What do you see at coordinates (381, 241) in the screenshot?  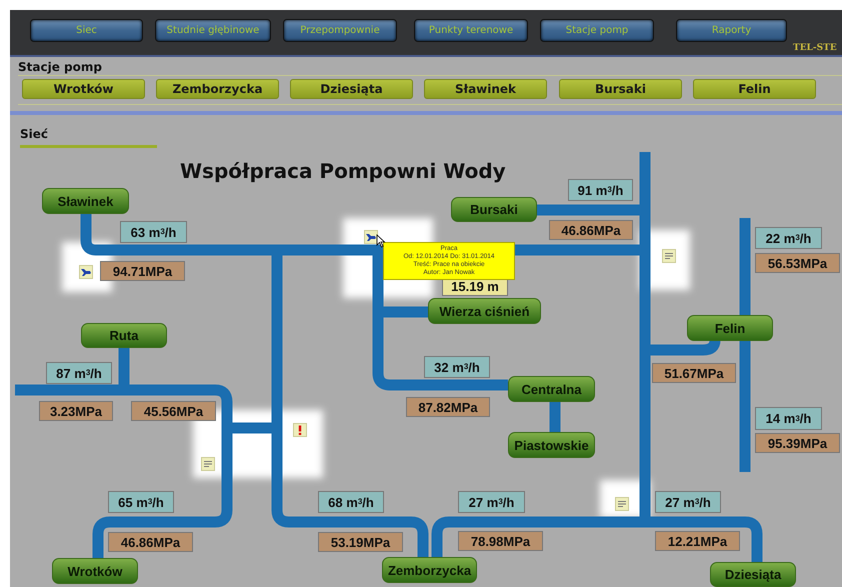 I see `cursor-icon` at bounding box center [381, 241].